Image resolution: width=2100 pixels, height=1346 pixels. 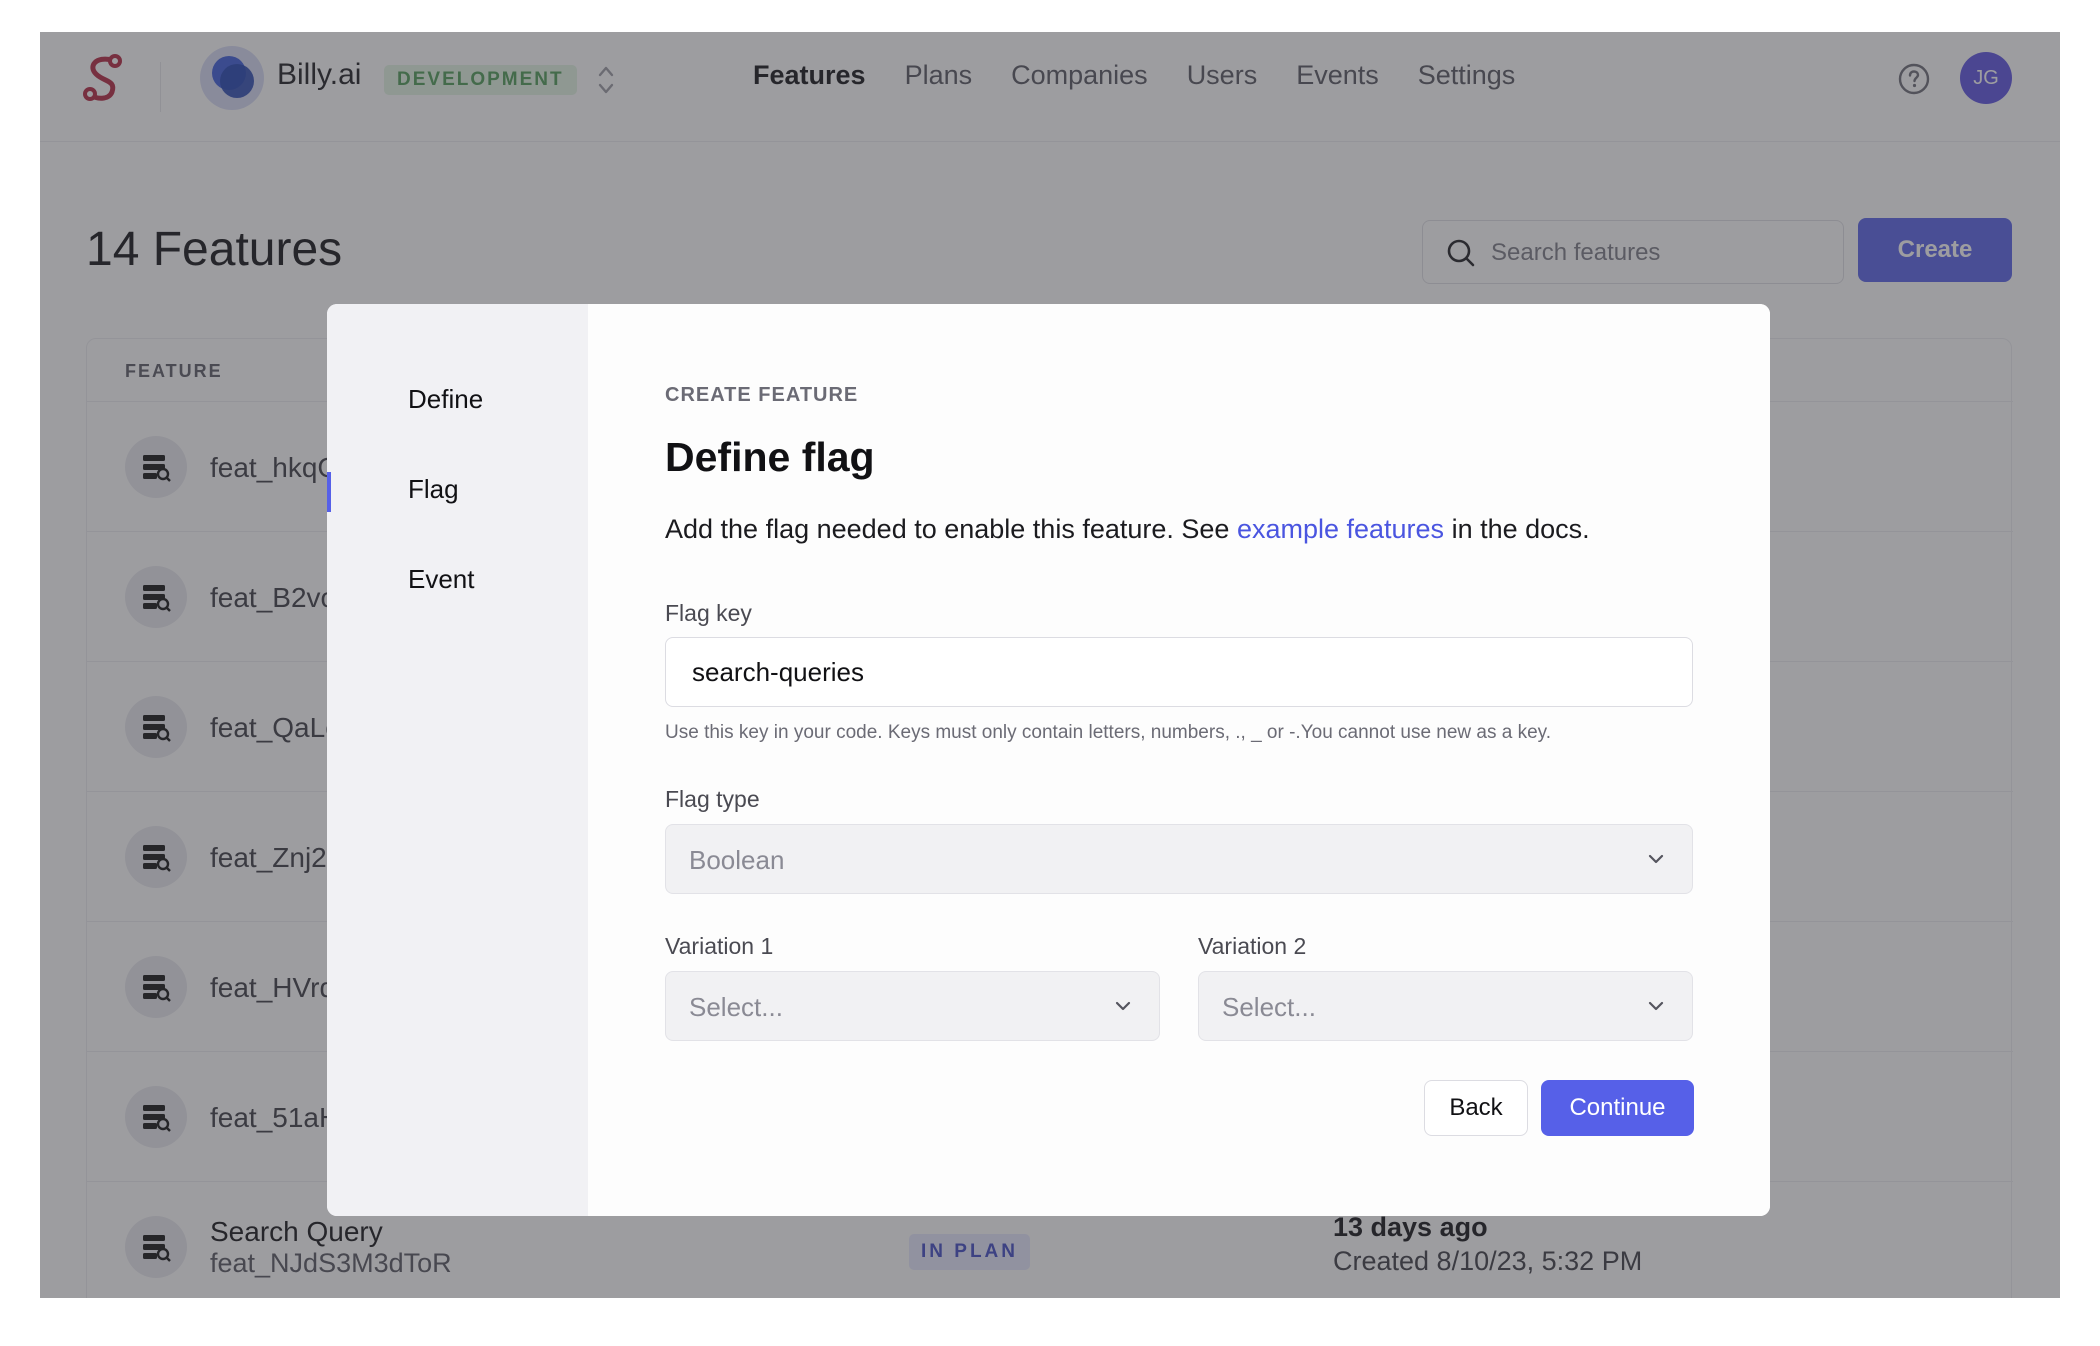 I want to click on variation-2-label: Variation 2, so click(x=1252, y=946).